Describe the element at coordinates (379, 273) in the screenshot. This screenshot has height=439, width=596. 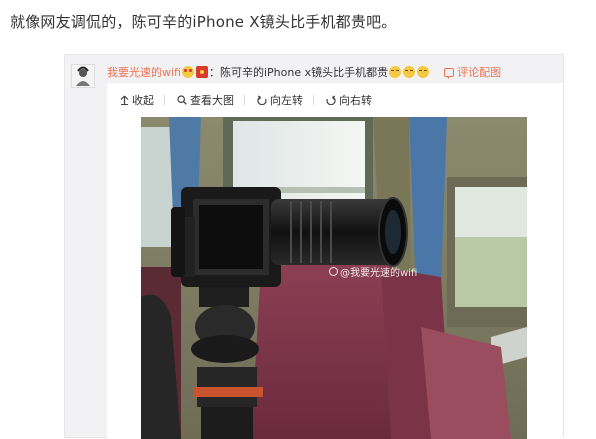
I see `watermark-text: @我要光速的wifi` at that location.